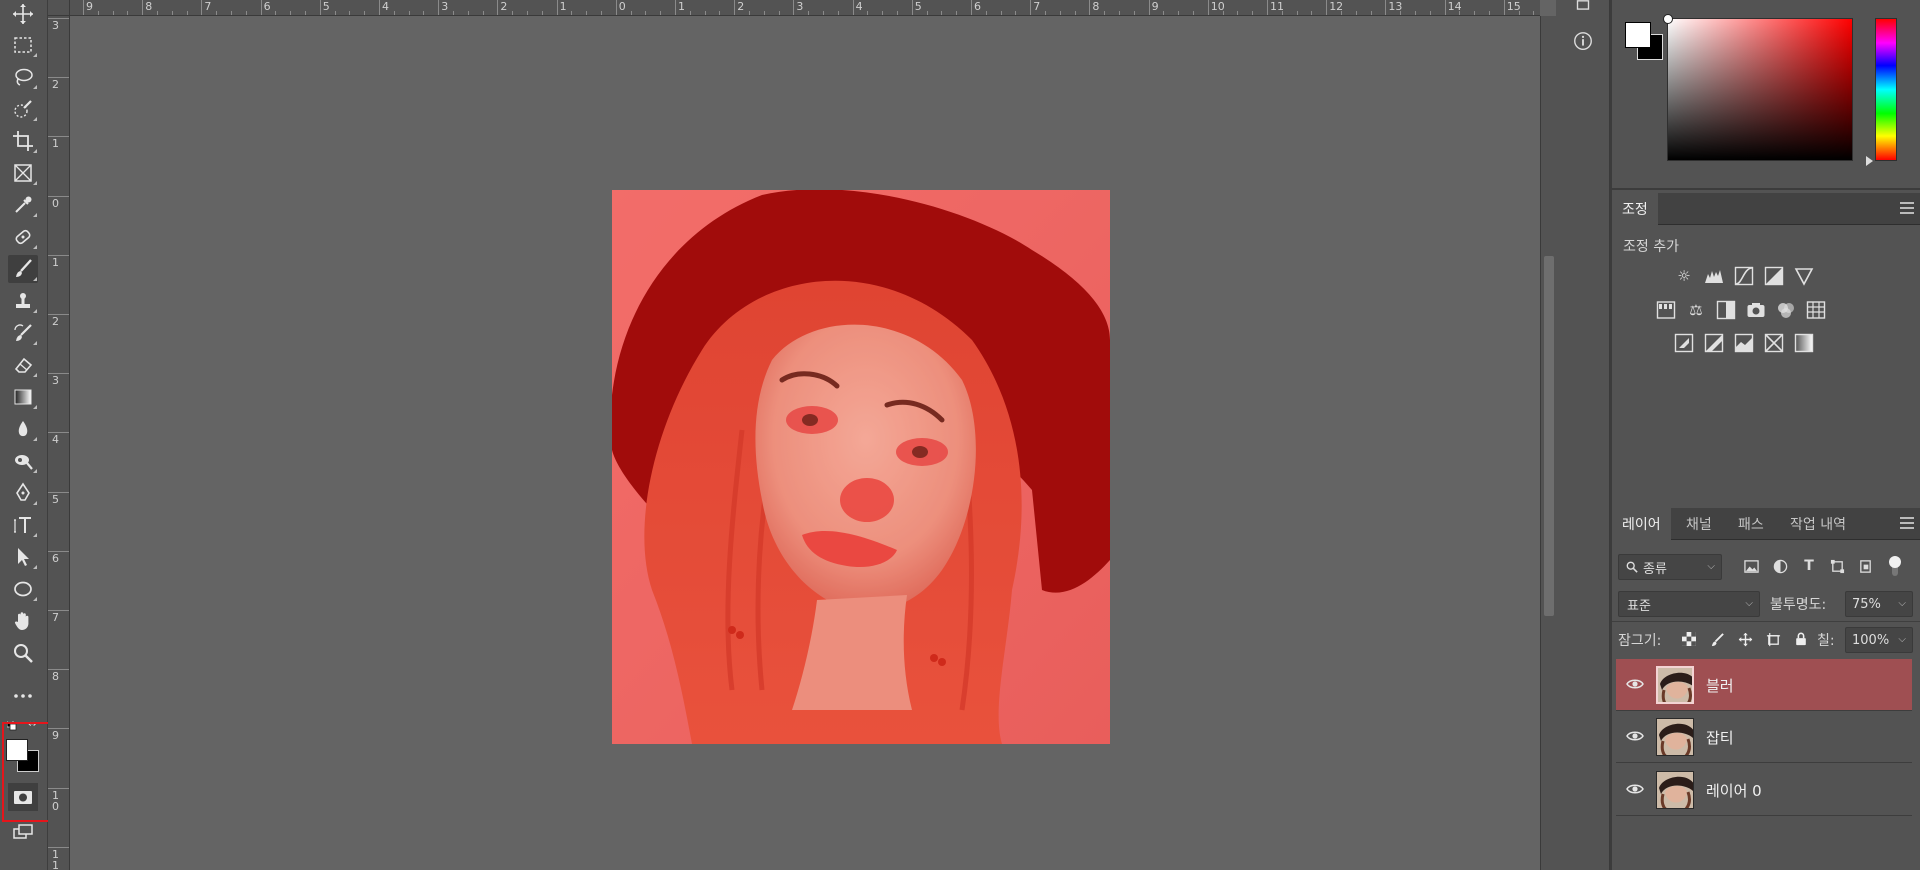 The width and height of the screenshot is (1920, 870). Describe the element at coordinates (1714, 343) in the screenshot. I see `posterize-icon` at that location.